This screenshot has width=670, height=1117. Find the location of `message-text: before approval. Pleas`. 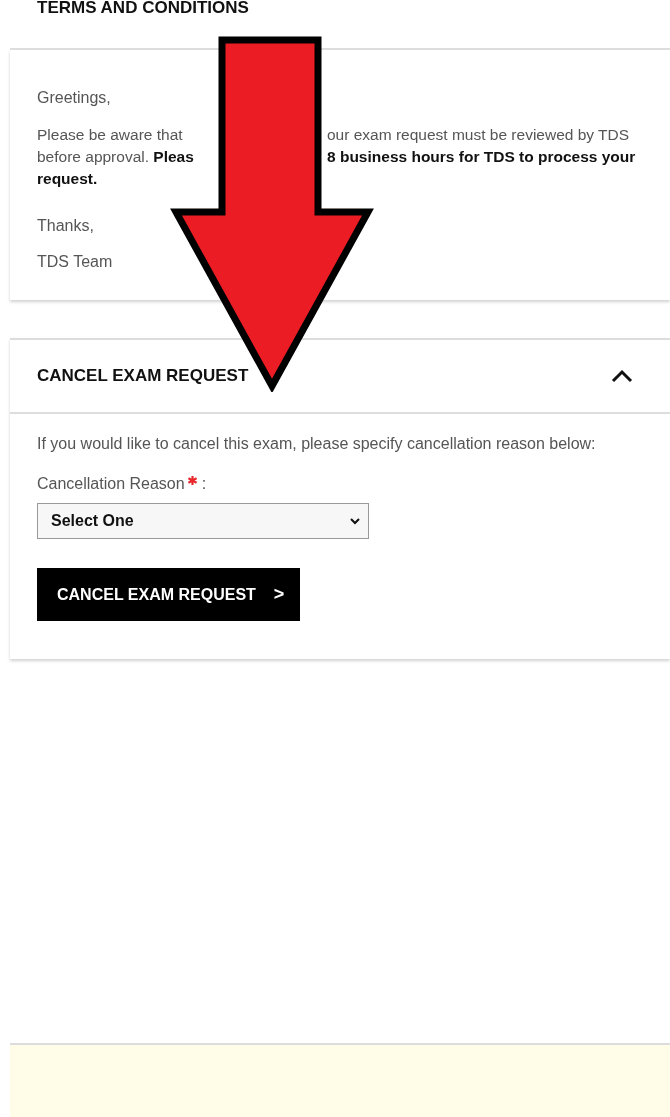

message-text: before approval. Pleas is located at coordinates (115, 157).